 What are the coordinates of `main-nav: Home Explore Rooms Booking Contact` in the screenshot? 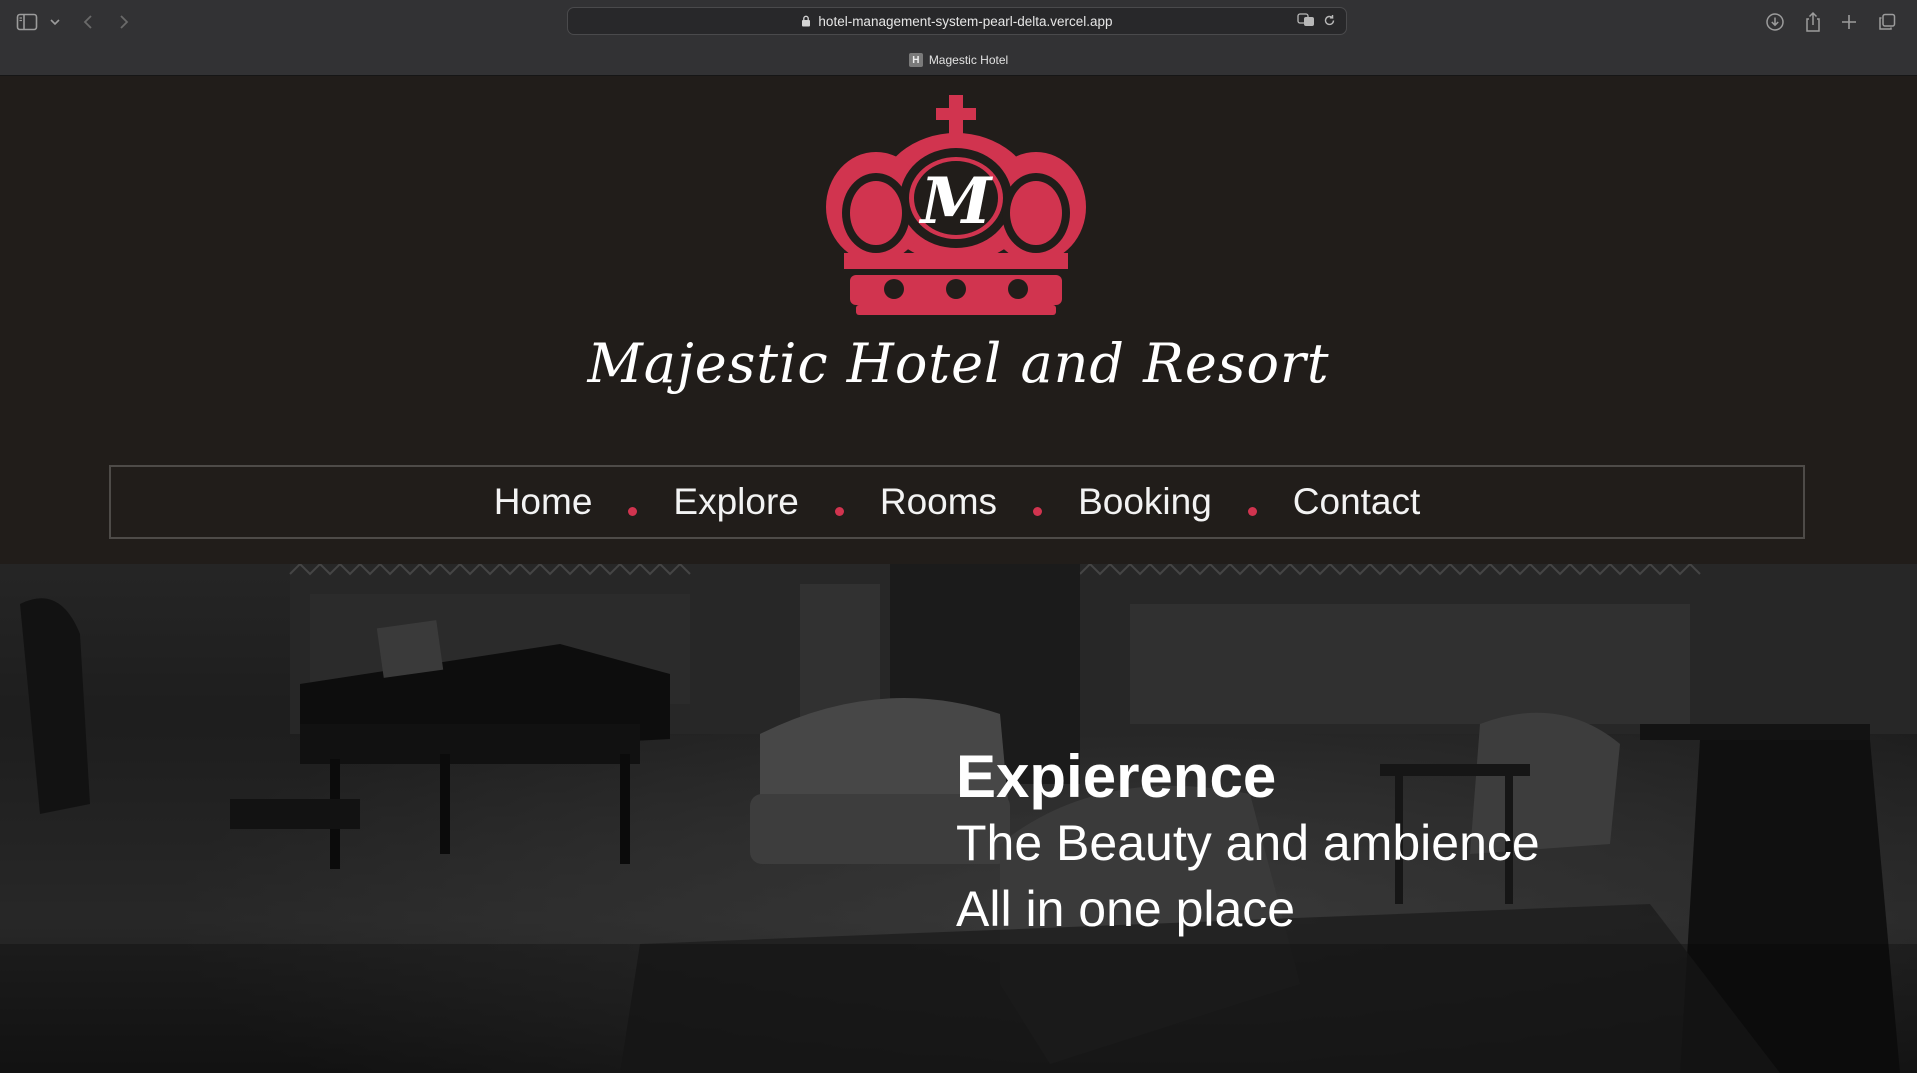 It's located at (957, 502).